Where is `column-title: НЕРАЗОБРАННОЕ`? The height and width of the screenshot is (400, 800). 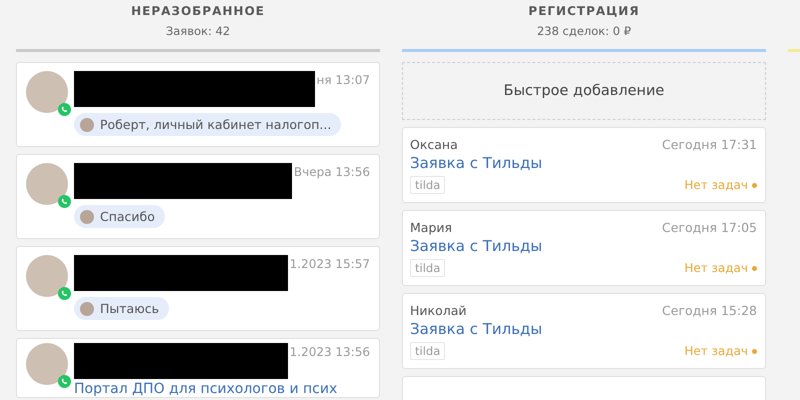 column-title: НЕРАЗОБРАННОЕ is located at coordinates (198, 11).